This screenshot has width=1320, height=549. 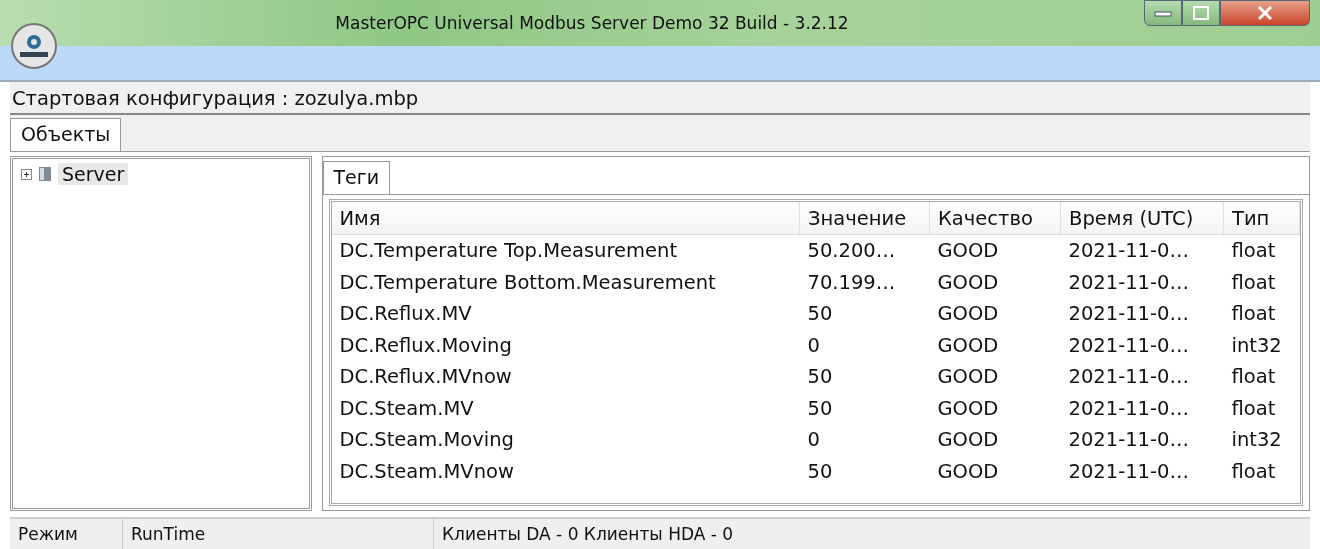 I want to click on table-cell-text: DC.Steam.MV, so click(x=406, y=408).